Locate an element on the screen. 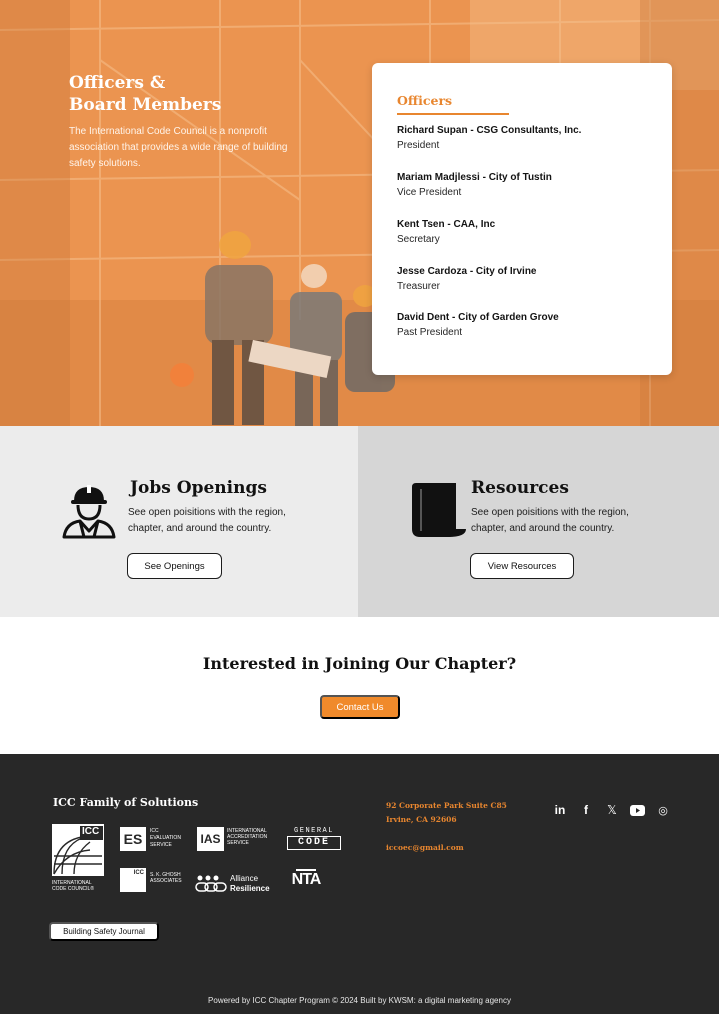 This screenshot has height=1014, width=719. address-line2: Irvine, CA 92606 is located at coordinates (421, 819).